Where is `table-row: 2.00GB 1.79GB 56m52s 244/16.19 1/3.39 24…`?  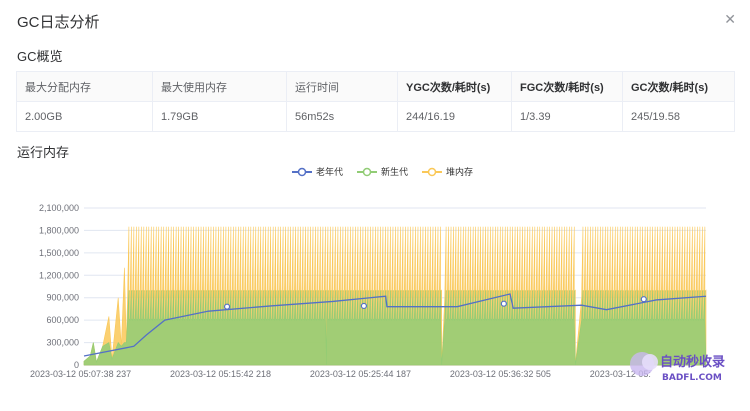
table-row: 2.00GB 1.79GB 56m52s 244/16.19 1/3.39 24… is located at coordinates (375, 116).